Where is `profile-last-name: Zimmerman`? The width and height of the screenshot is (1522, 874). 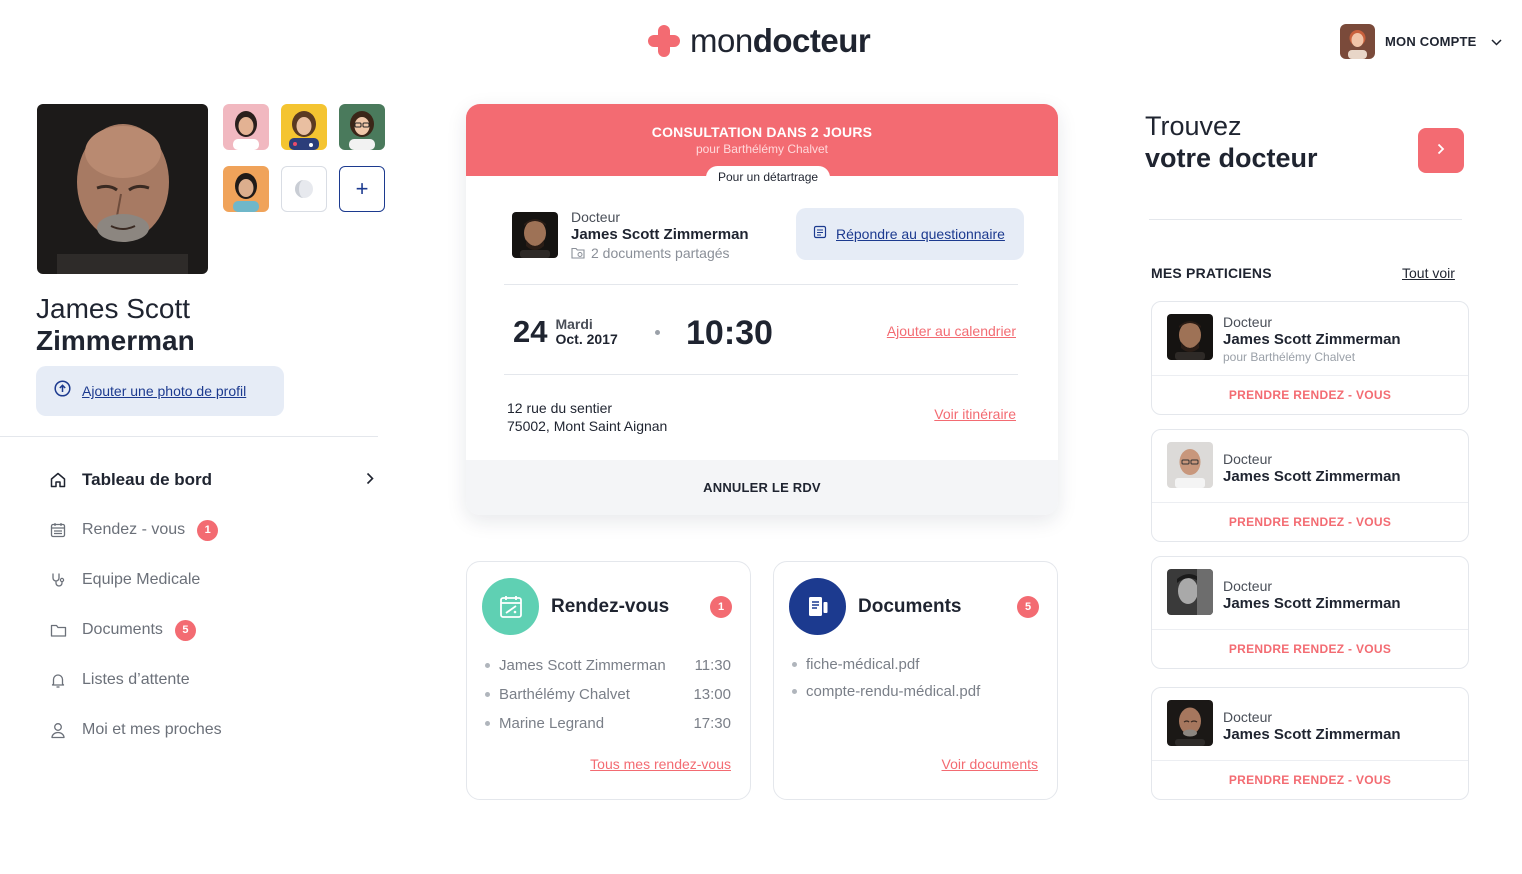
profile-last-name: Zimmerman is located at coordinates (115, 340).